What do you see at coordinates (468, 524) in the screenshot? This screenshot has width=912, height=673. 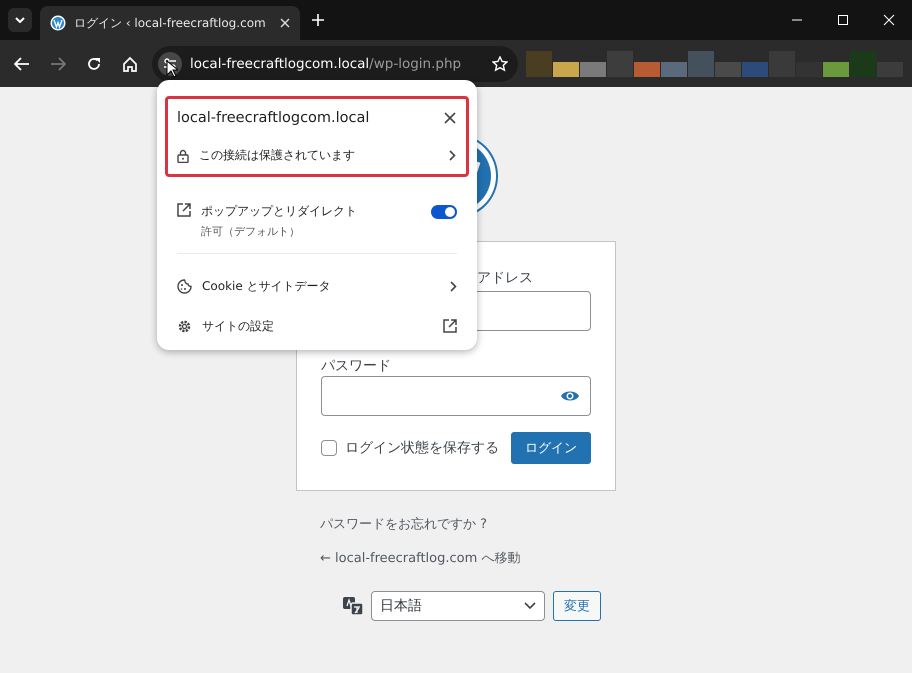 I see `lost-password-link: パスワードをお忘れですか ?` at bounding box center [468, 524].